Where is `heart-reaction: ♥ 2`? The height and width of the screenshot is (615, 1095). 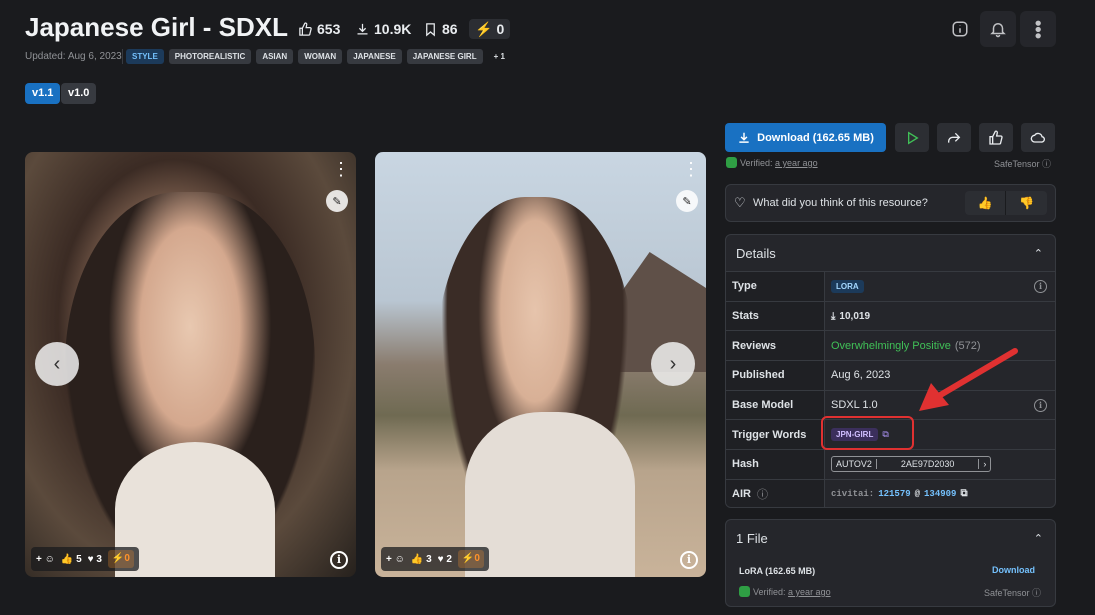 heart-reaction: ♥ 2 is located at coordinates (445, 559).